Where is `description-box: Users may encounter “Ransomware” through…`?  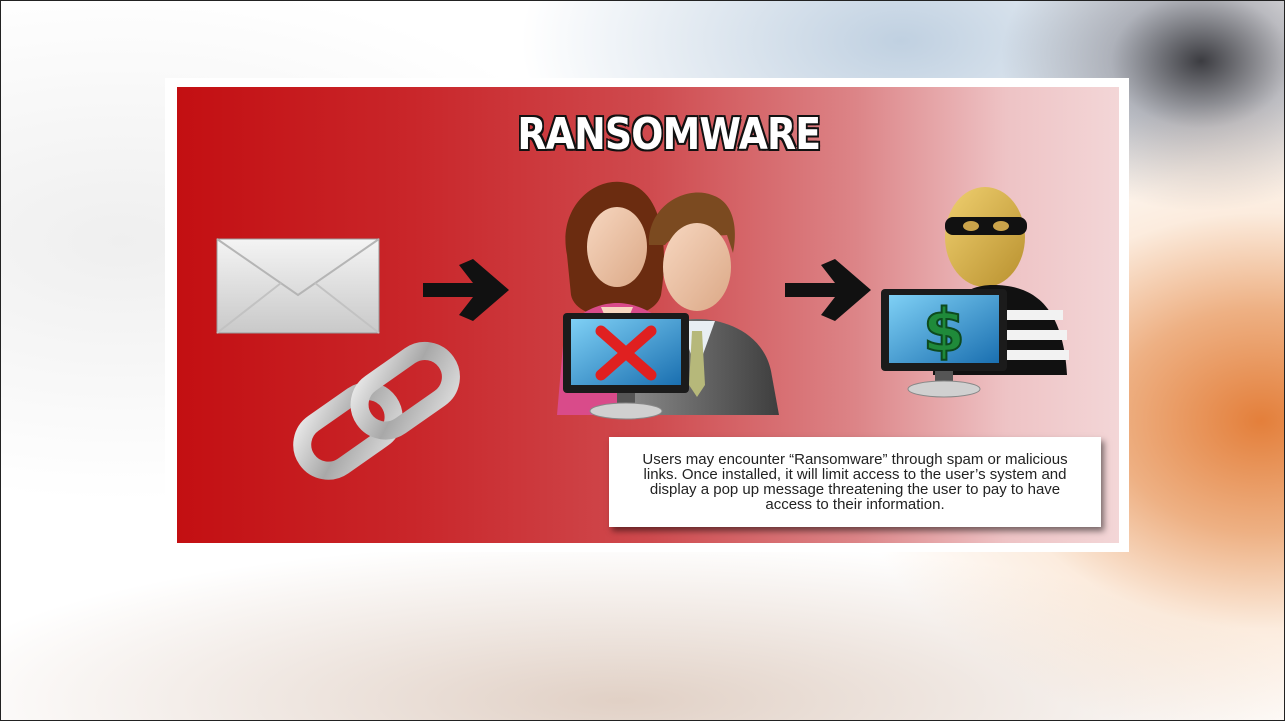
description-box: Users may encounter “Ransomware” through… is located at coordinates (855, 482).